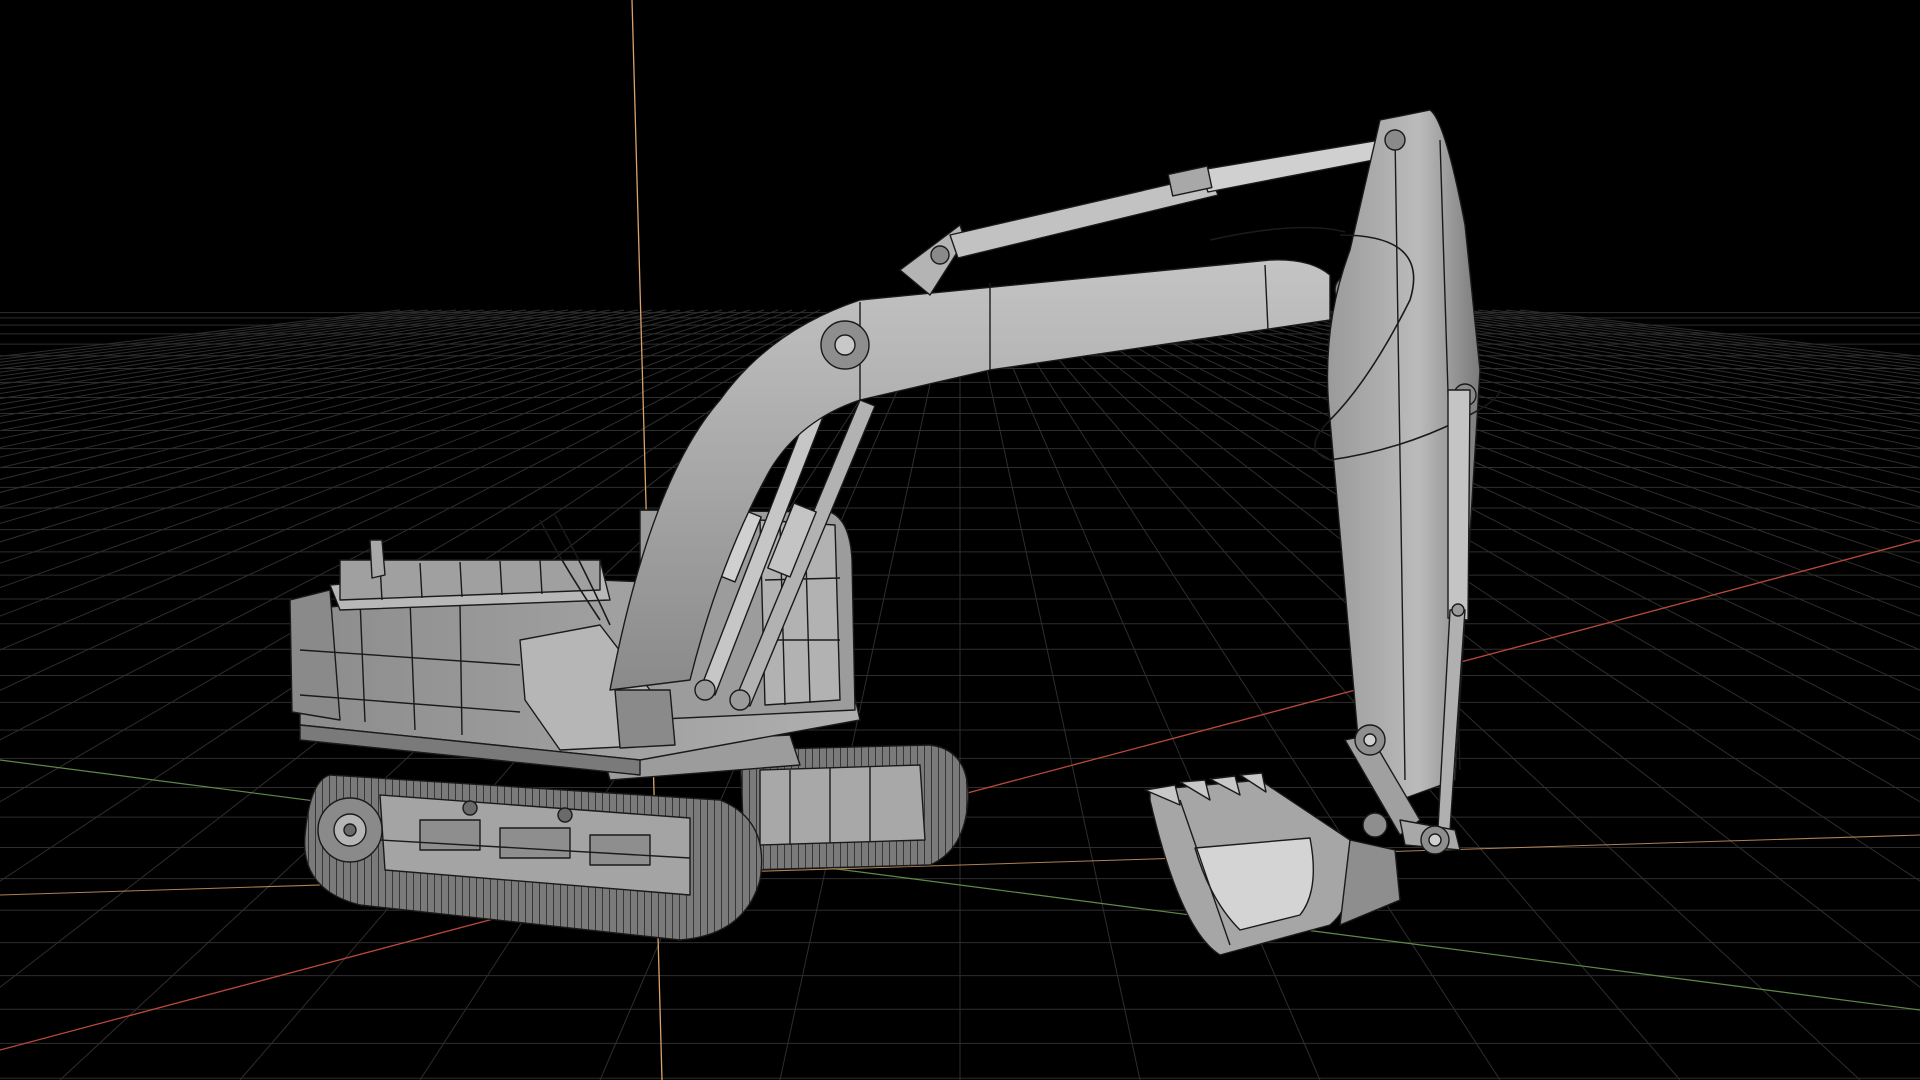 The height and width of the screenshot is (1080, 1920). I want to click on exhaust-stack, so click(377, 559).